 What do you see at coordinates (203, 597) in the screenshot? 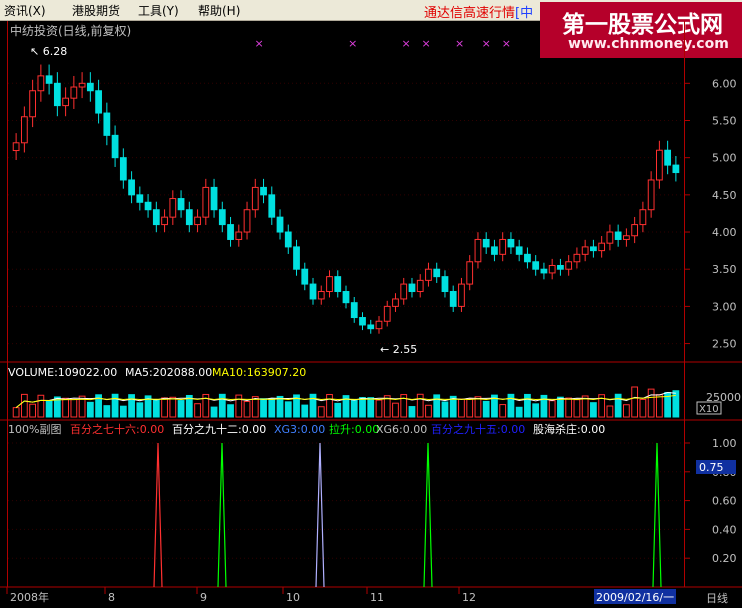
I see `time-label: 9` at bounding box center [203, 597].